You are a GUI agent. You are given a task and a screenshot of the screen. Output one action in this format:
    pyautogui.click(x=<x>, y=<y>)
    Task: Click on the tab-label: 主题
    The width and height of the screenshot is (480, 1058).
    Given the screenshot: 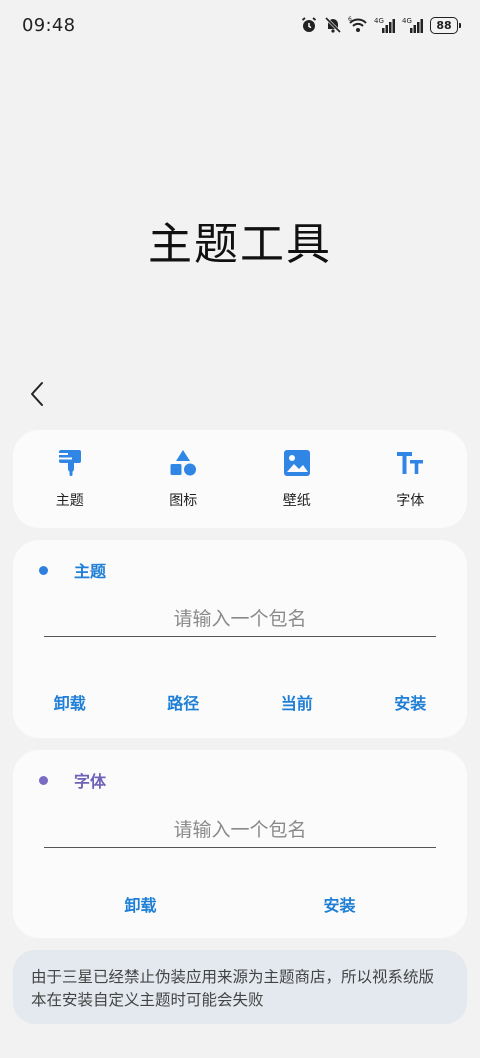 What is the action you would take?
    pyautogui.click(x=69, y=501)
    